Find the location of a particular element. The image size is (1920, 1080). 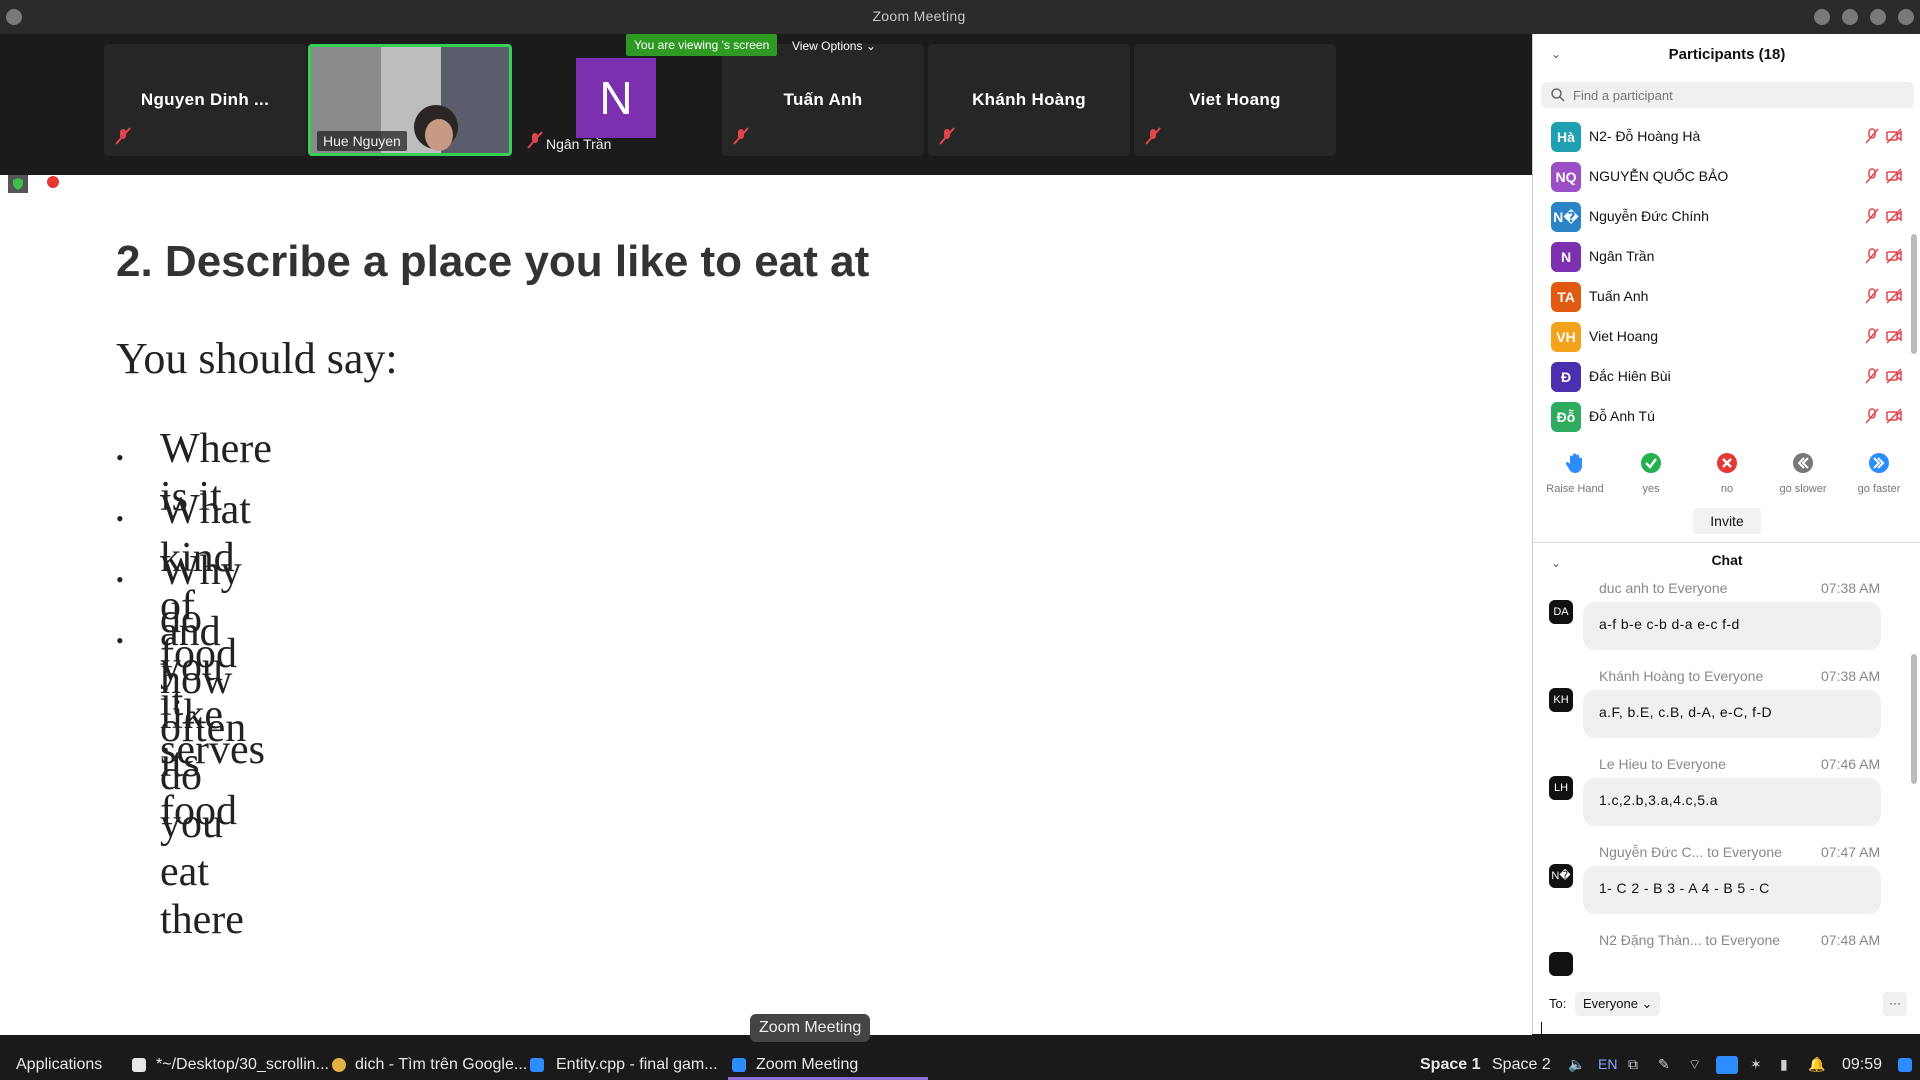

shield-icon is located at coordinates (18, 184).